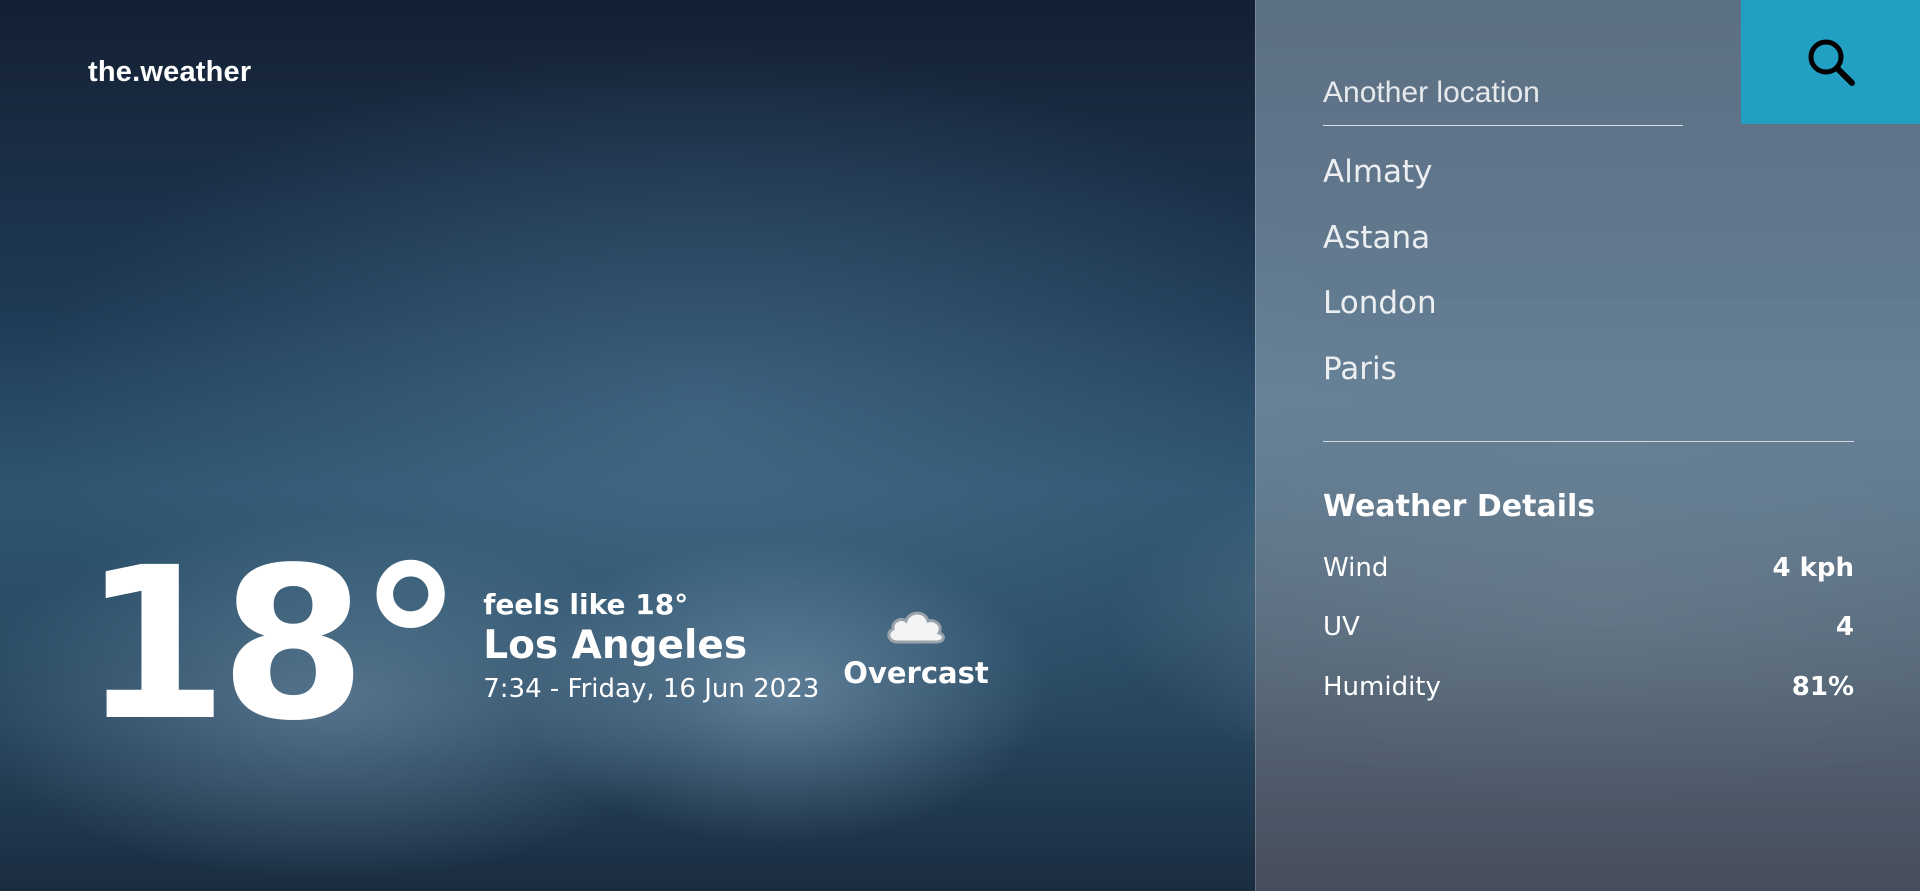  I want to click on location-item-paris: Paris, so click(1380, 380).